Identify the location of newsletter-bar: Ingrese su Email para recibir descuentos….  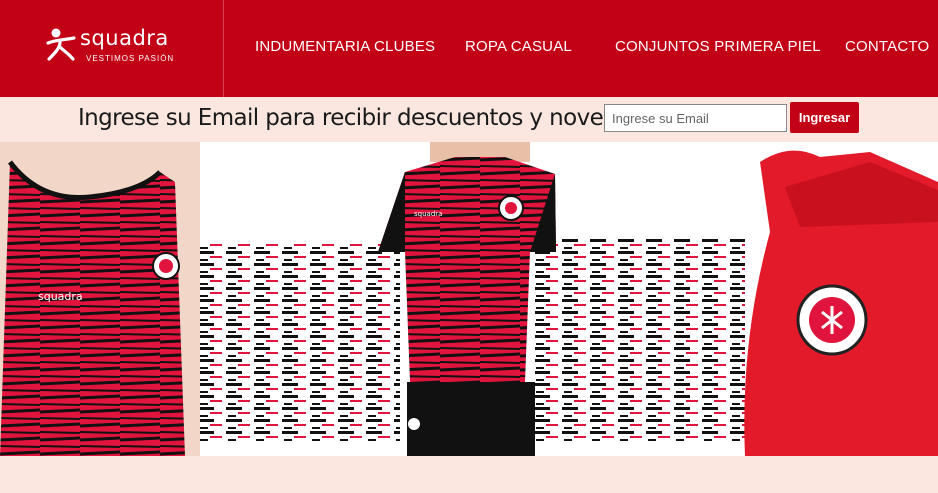
(469, 119).